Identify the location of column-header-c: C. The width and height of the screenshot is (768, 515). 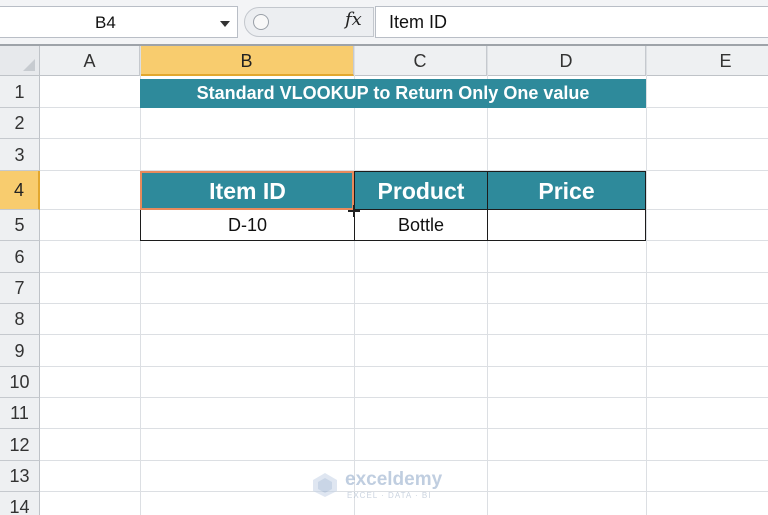
(420, 61).